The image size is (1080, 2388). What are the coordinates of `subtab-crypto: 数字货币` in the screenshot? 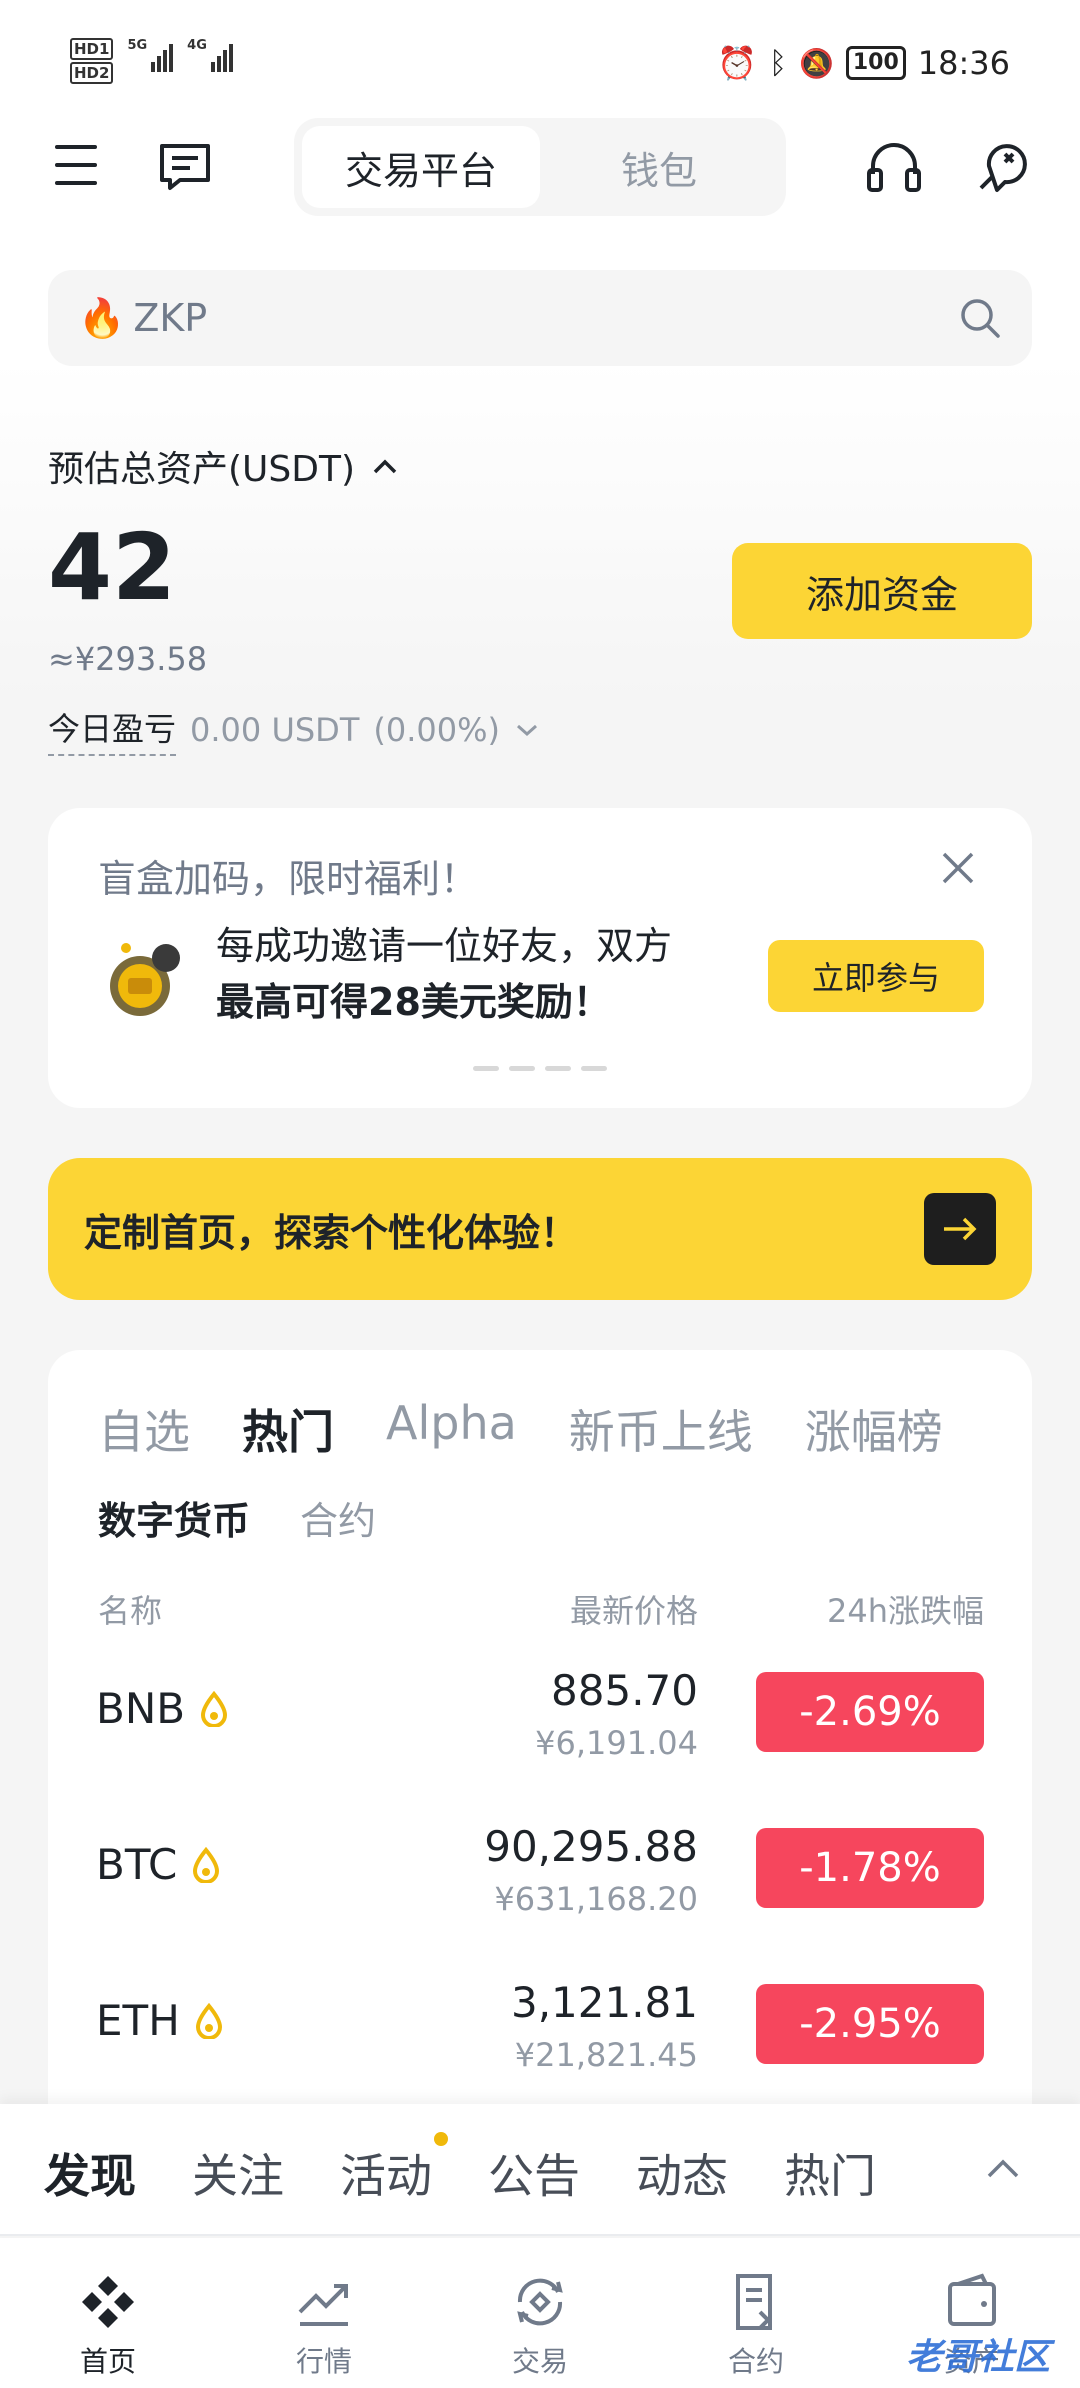 It's located at (174, 1517).